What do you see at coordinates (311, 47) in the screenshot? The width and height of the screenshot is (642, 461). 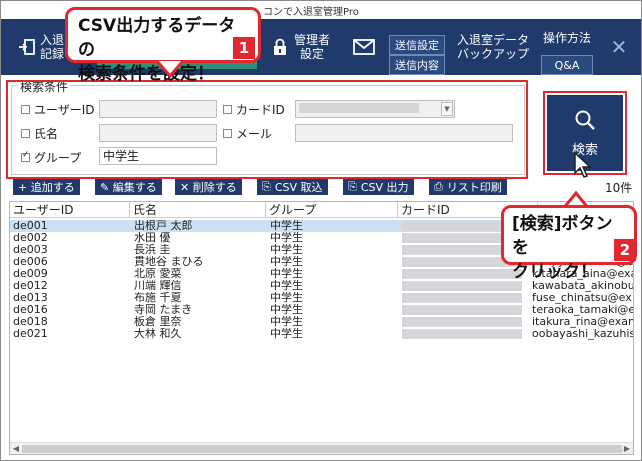 I see `admin-settings-label: 管理者 設定` at bounding box center [311, 47].